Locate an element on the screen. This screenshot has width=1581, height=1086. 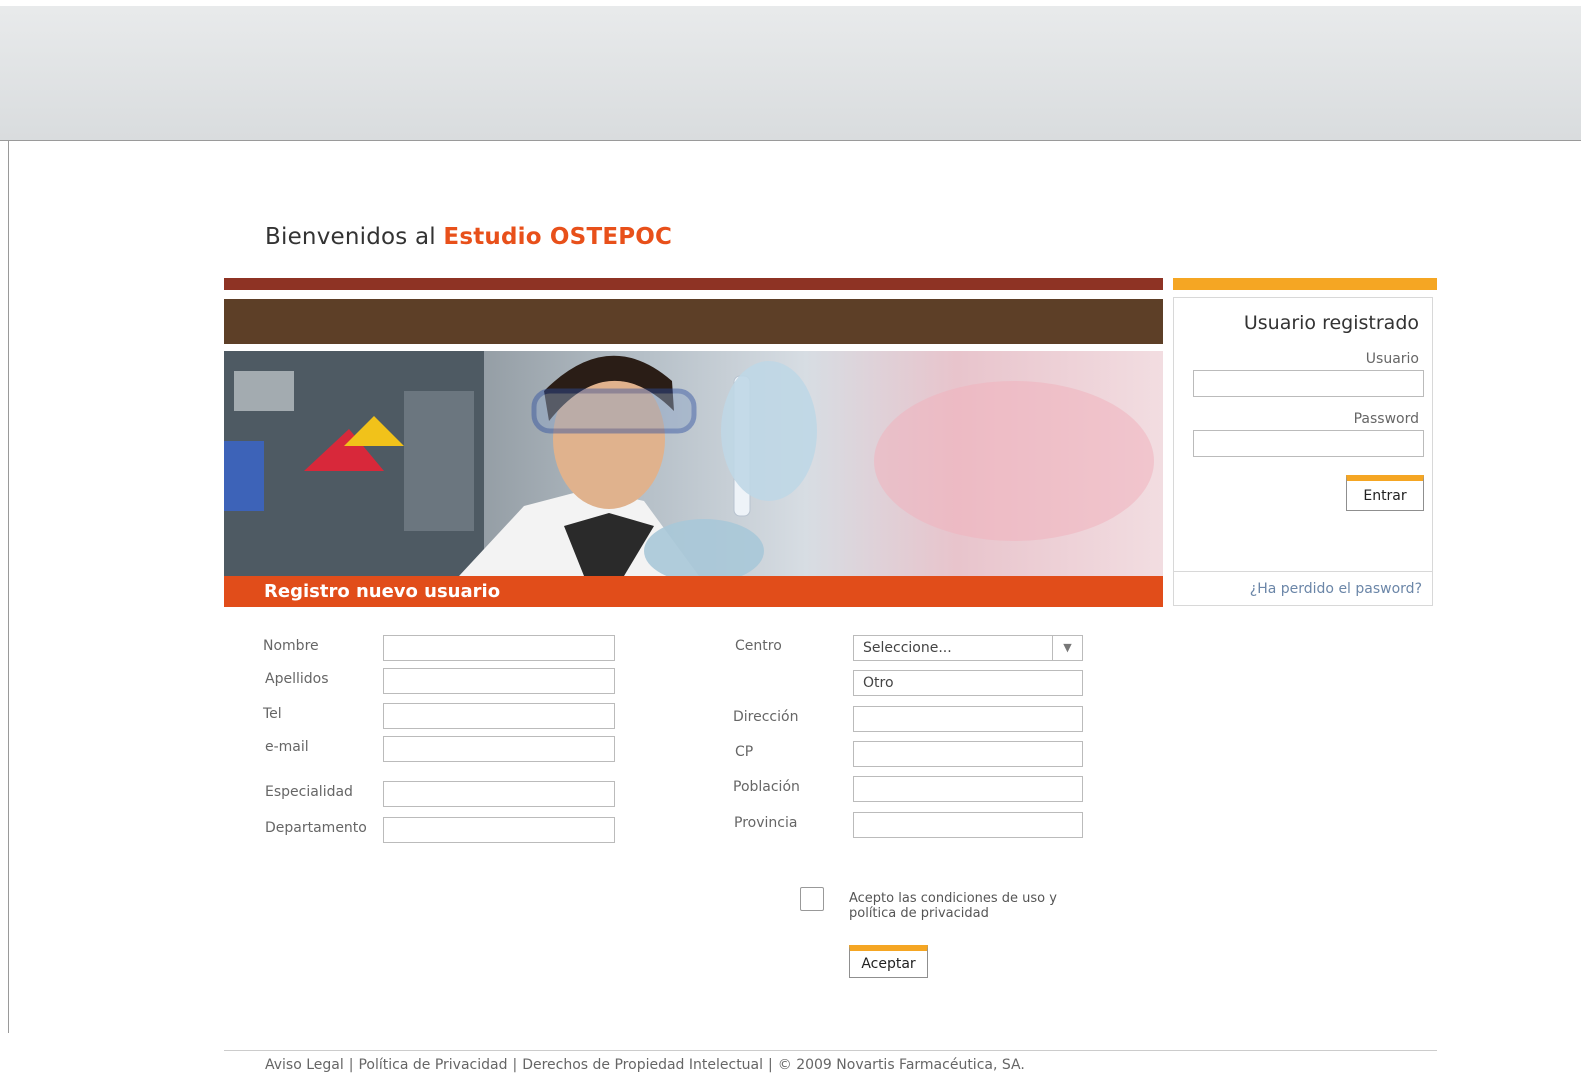
email-label: e-mail is located at coordinates (287, 747).